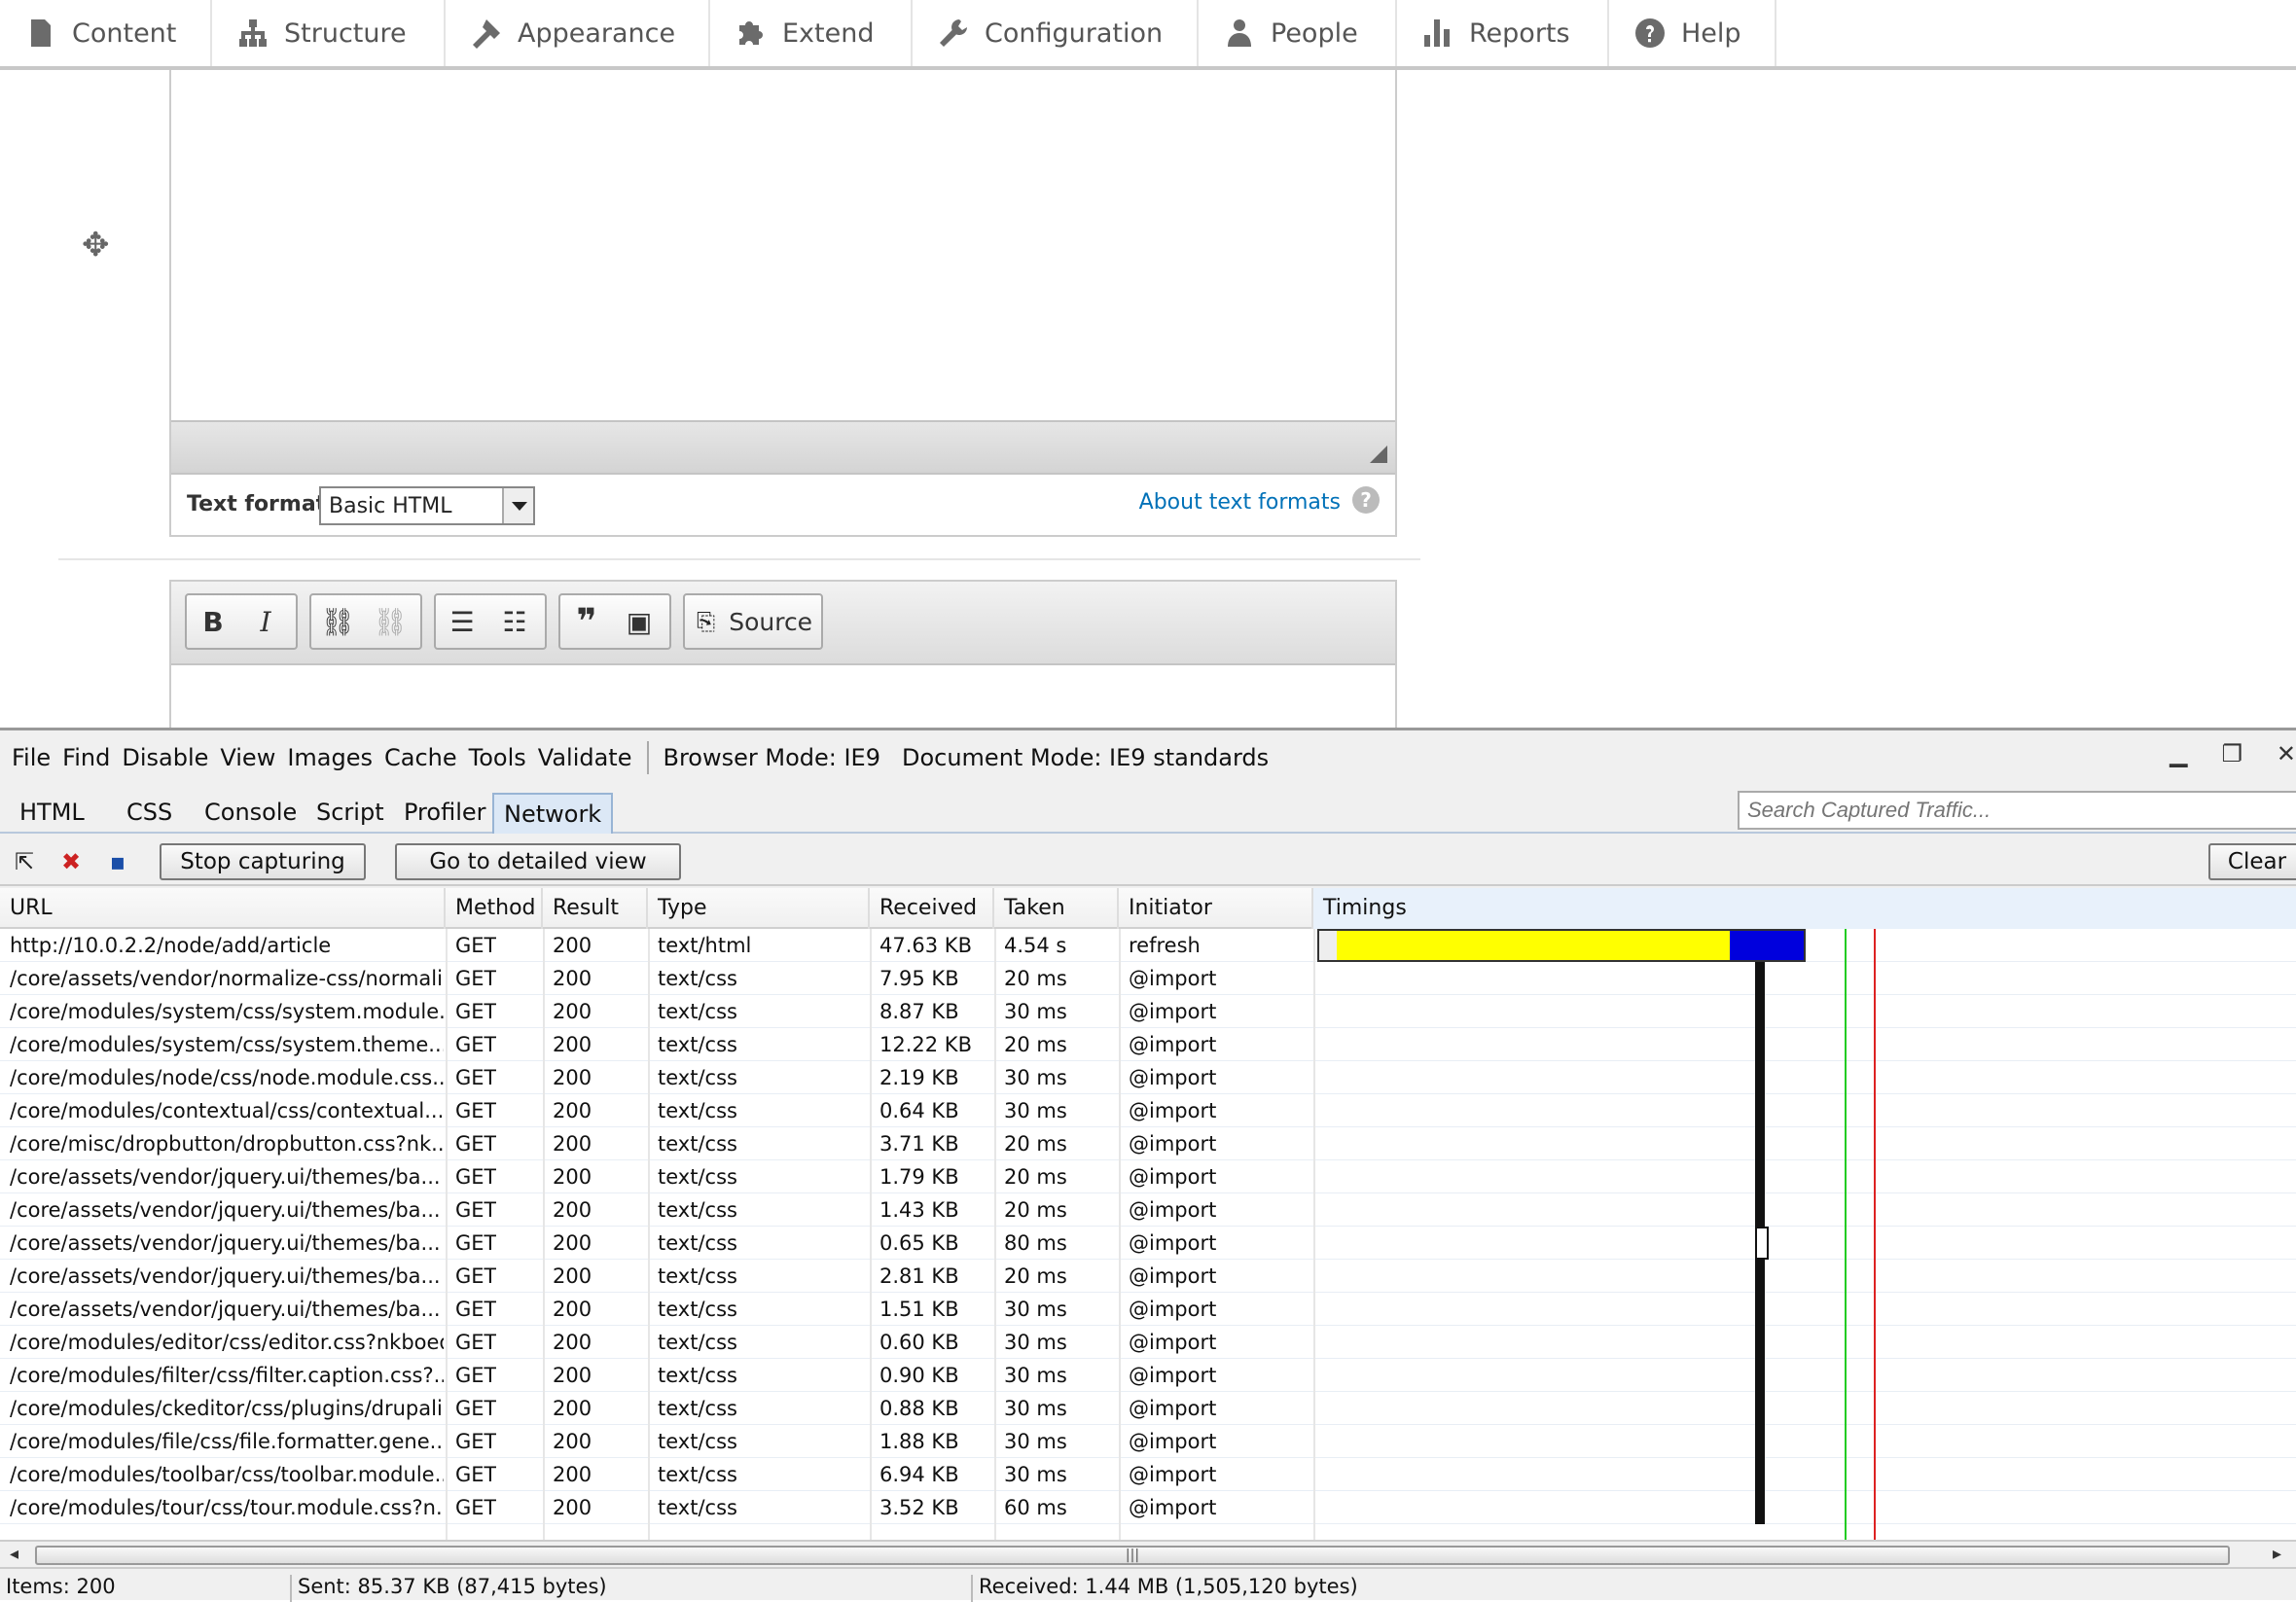  I want to click on menu-tools: Tools, so click(491, 757).